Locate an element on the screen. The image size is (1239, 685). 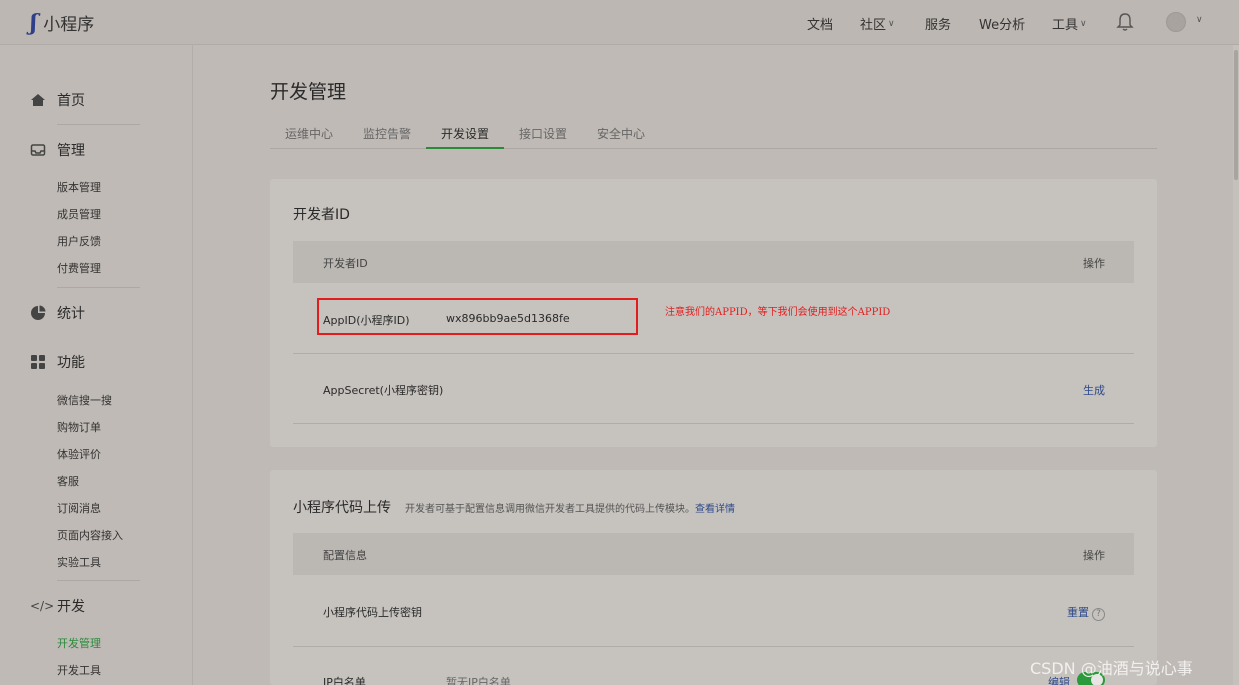
watermark: CSDN @油酒与说心事 is located at coordinates (1111, 668).